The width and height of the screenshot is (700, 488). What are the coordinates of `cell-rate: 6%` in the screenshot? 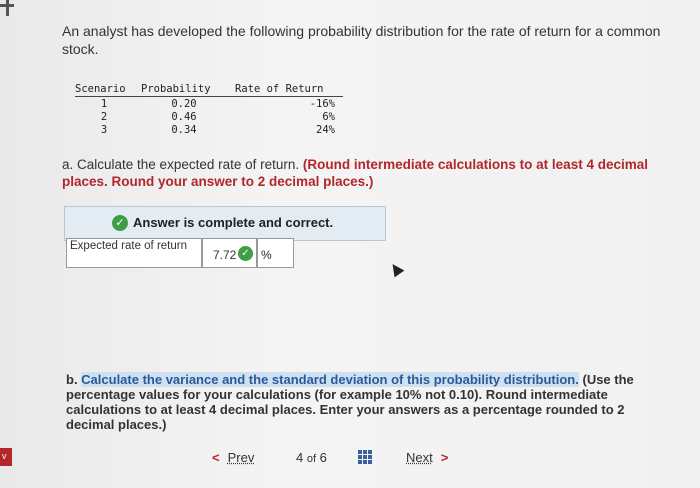 It's located at (328, 116).